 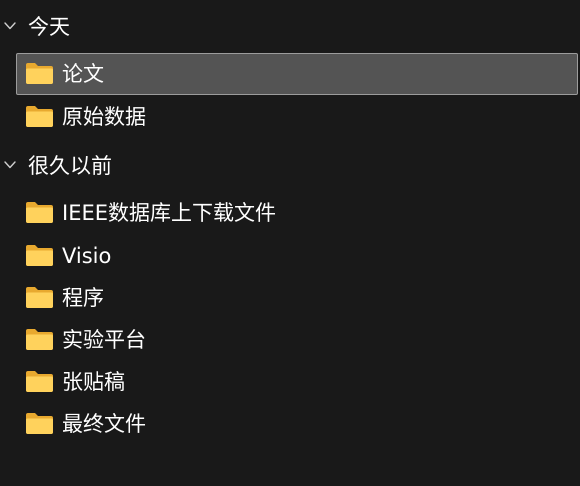 I want to click on folder-item-final-files: 最终文件, so click(x=297, y=424).